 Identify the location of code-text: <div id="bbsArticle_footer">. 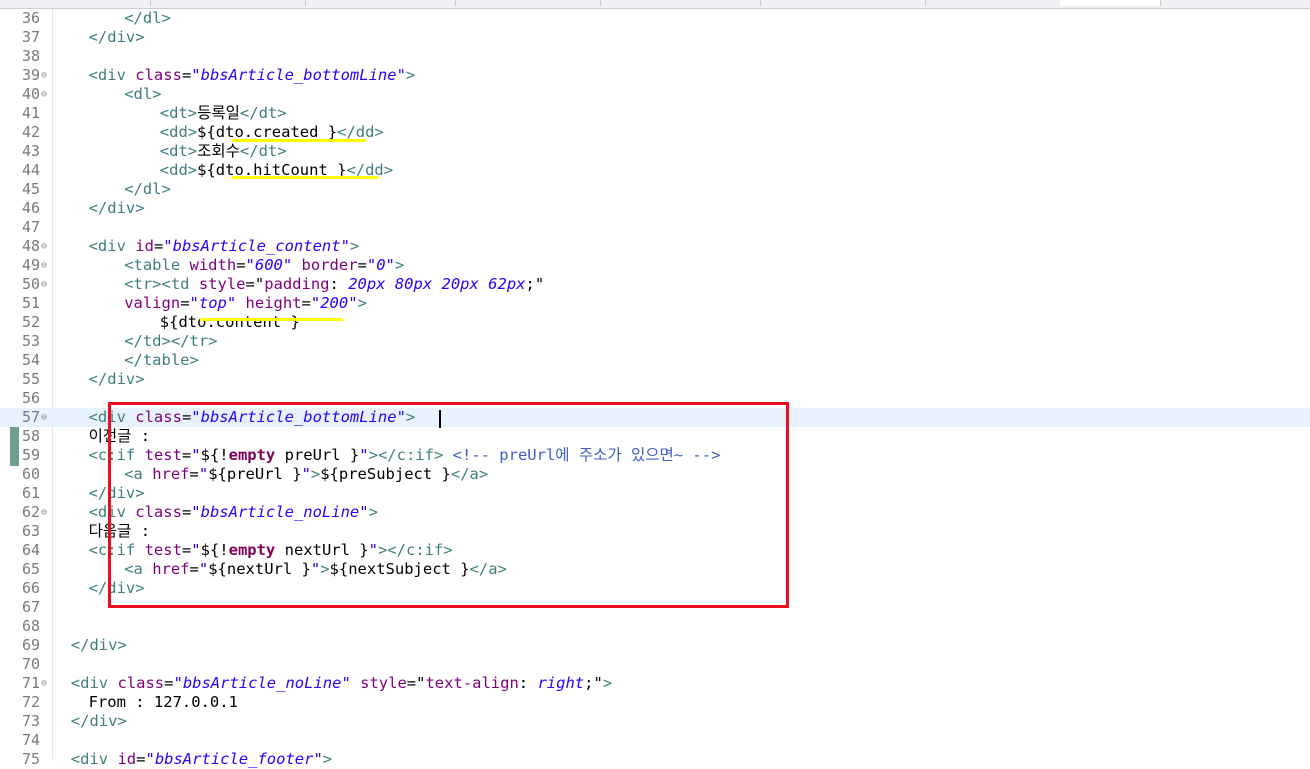
(201, 759).